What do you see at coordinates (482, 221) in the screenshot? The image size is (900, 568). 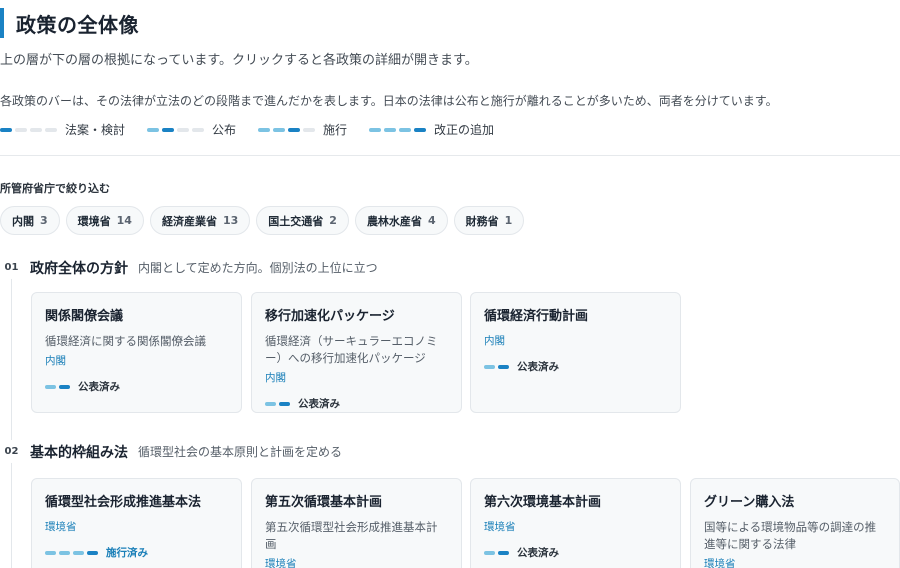 I see `chip-label: 財務省` at bounding box center [482, 221].